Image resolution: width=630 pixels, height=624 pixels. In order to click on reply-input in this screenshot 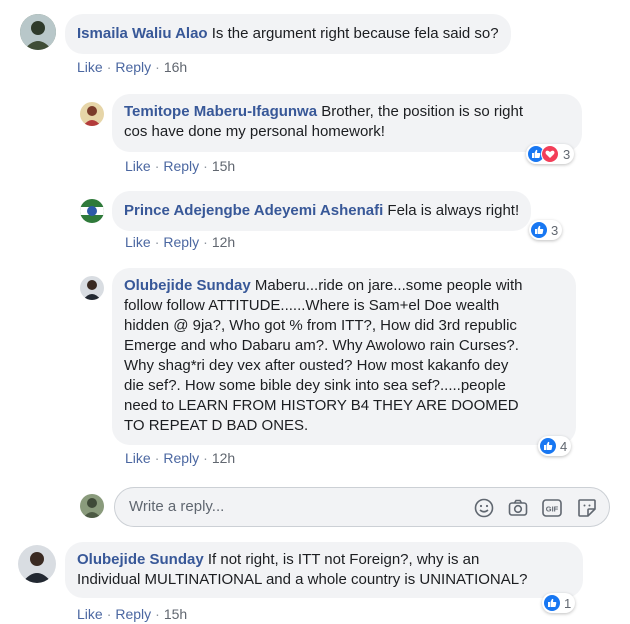, I will do `click(294, 506)`.